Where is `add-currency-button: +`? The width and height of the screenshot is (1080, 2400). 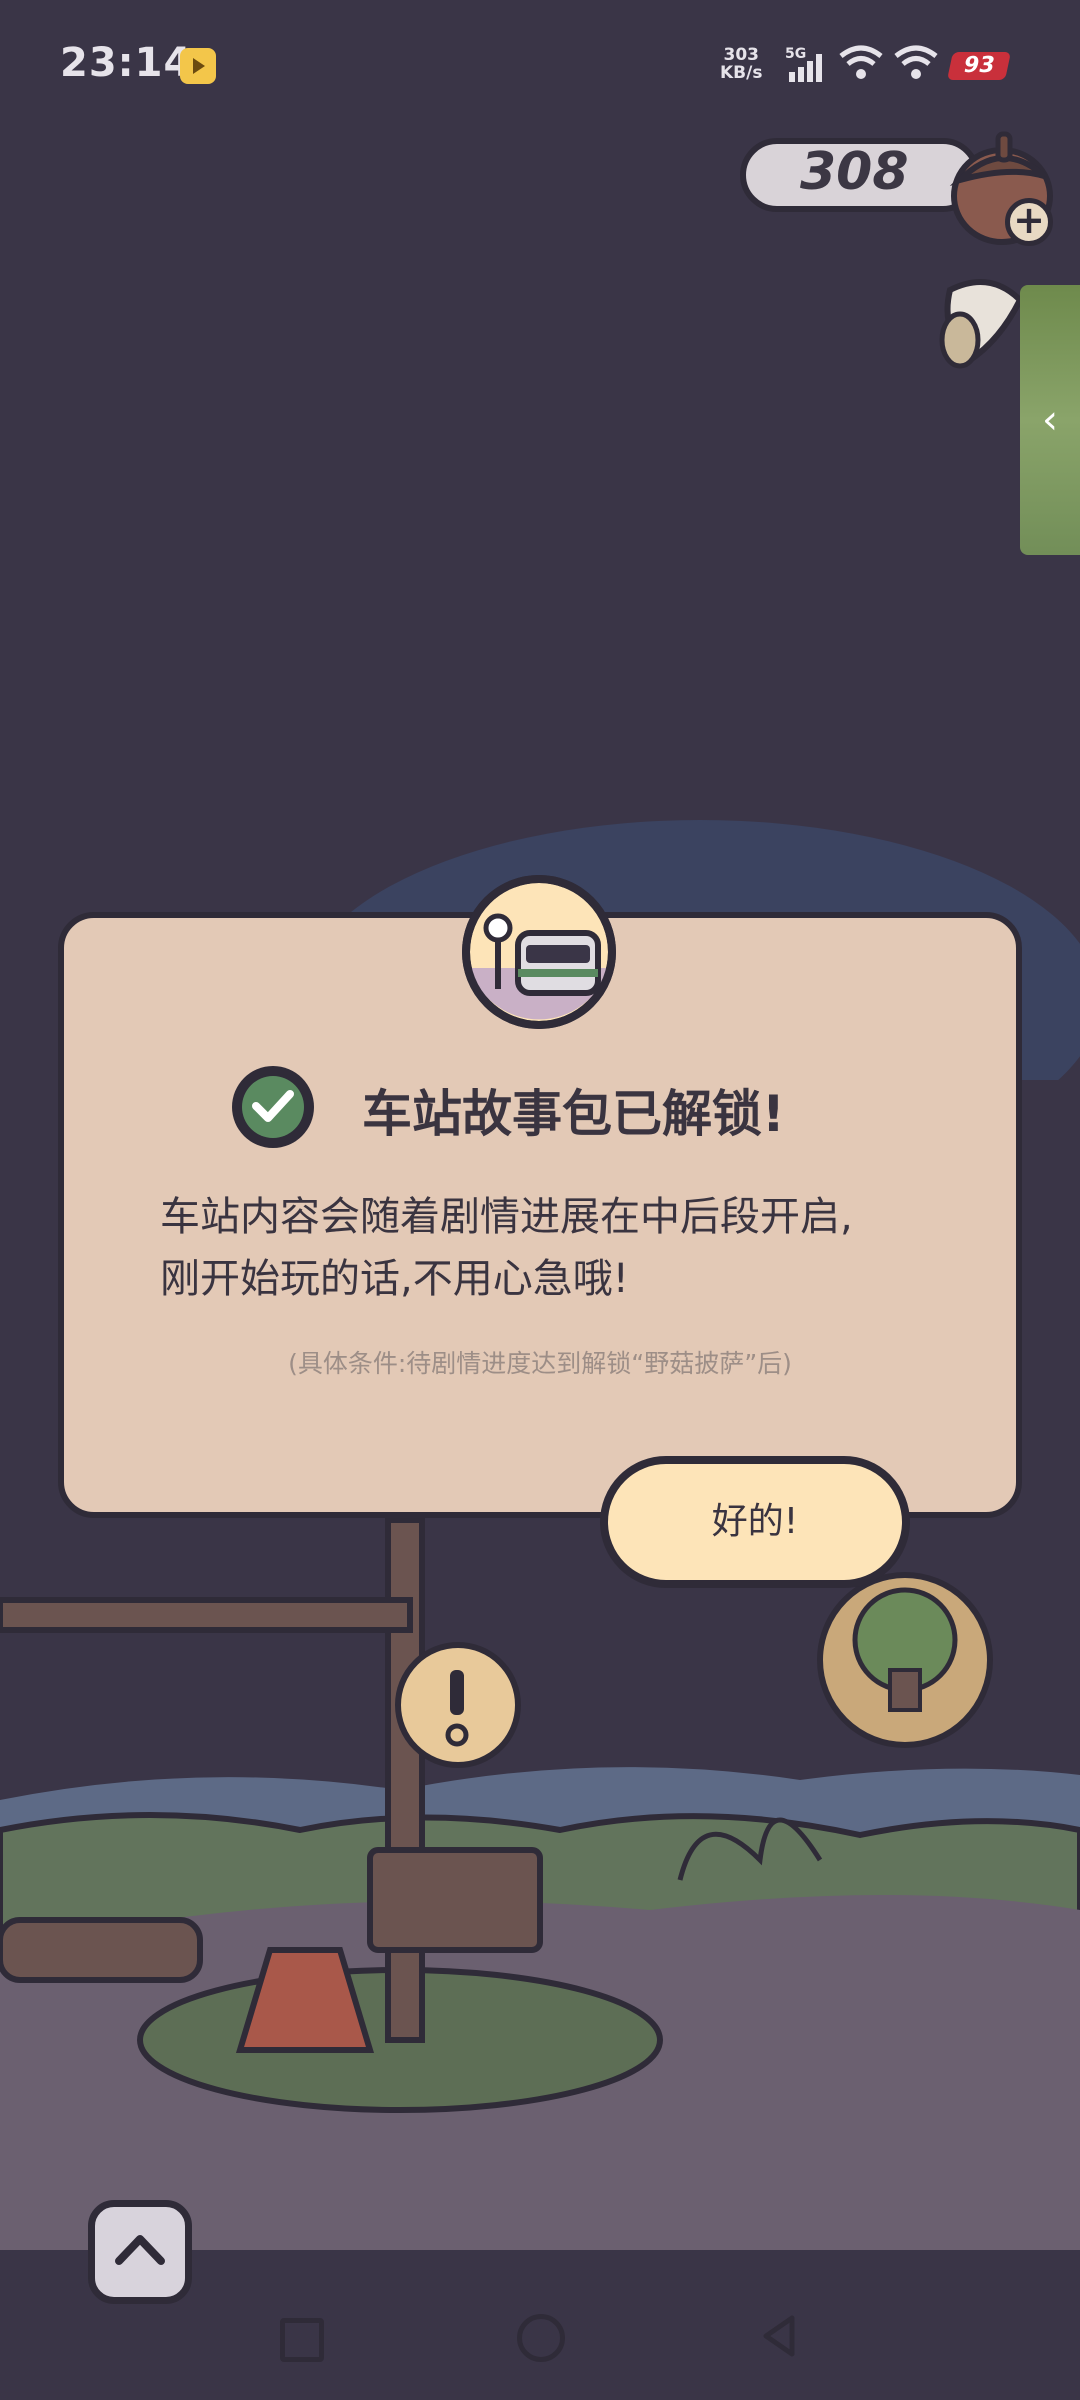
add-currency-button: + is located at coordinates (1029, 222).